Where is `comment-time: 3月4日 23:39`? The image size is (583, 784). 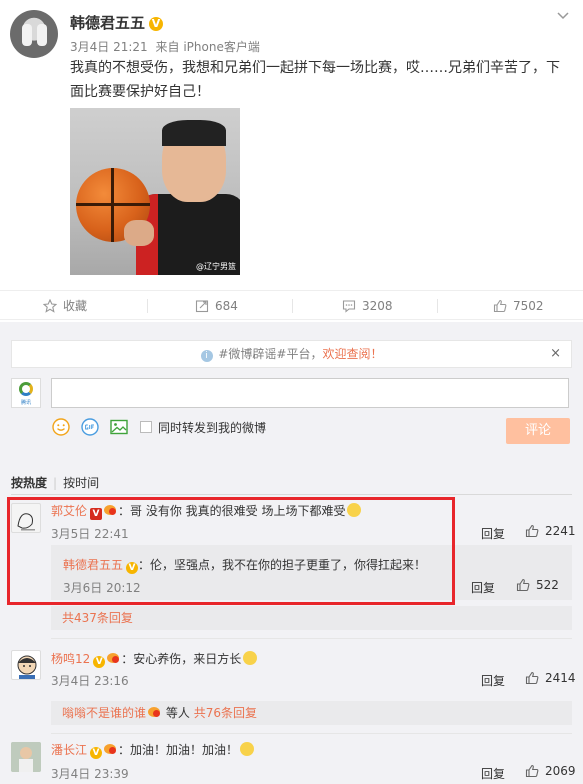 comment-time: 3月4日 23:39 is located at coordinates (90, 774).